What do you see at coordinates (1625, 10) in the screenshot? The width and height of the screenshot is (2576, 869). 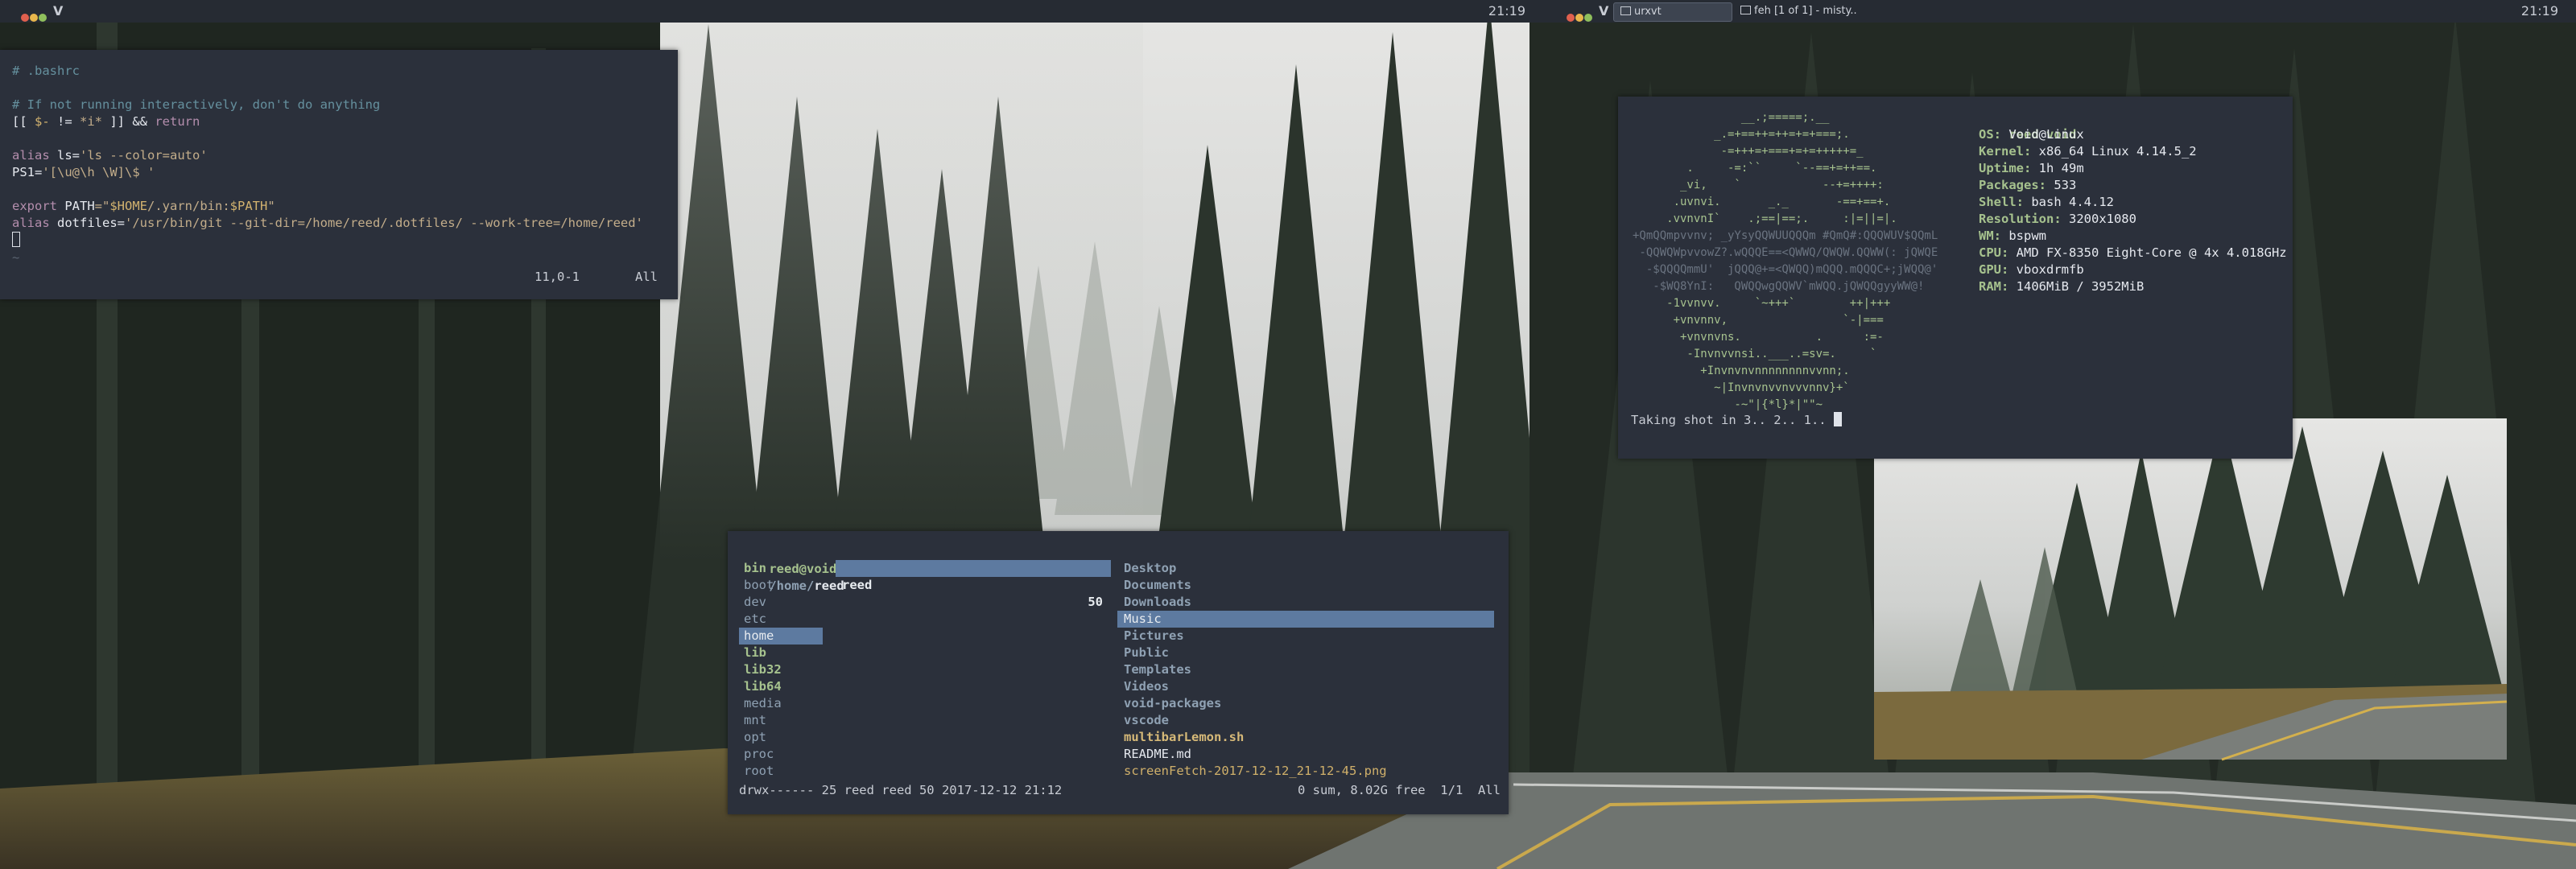 I see `terminal-icon` at bounding box center [1625, 10].